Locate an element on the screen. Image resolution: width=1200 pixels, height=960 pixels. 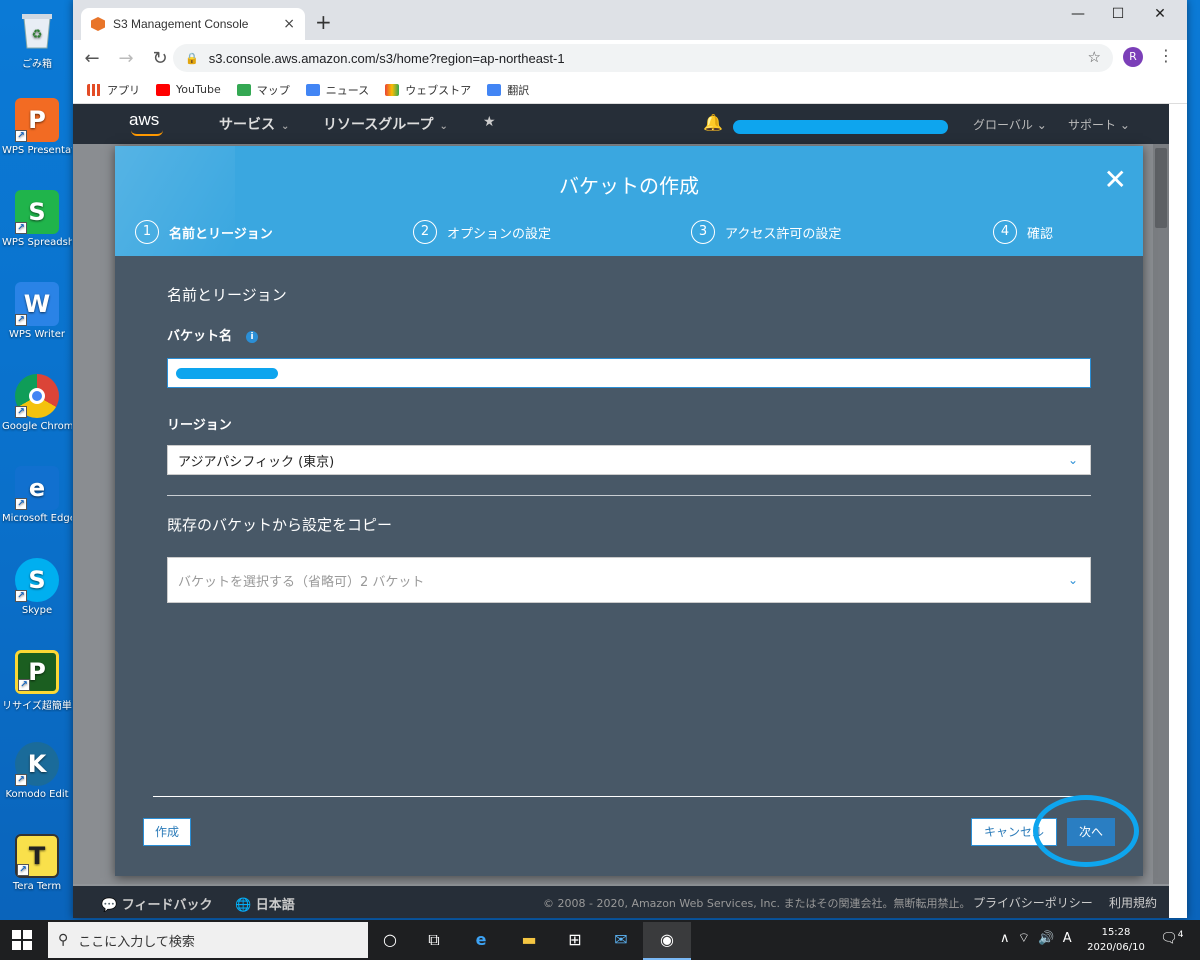
resource-groups-menu: リソースグループ ⌄ is located at coordinates (385, 124).